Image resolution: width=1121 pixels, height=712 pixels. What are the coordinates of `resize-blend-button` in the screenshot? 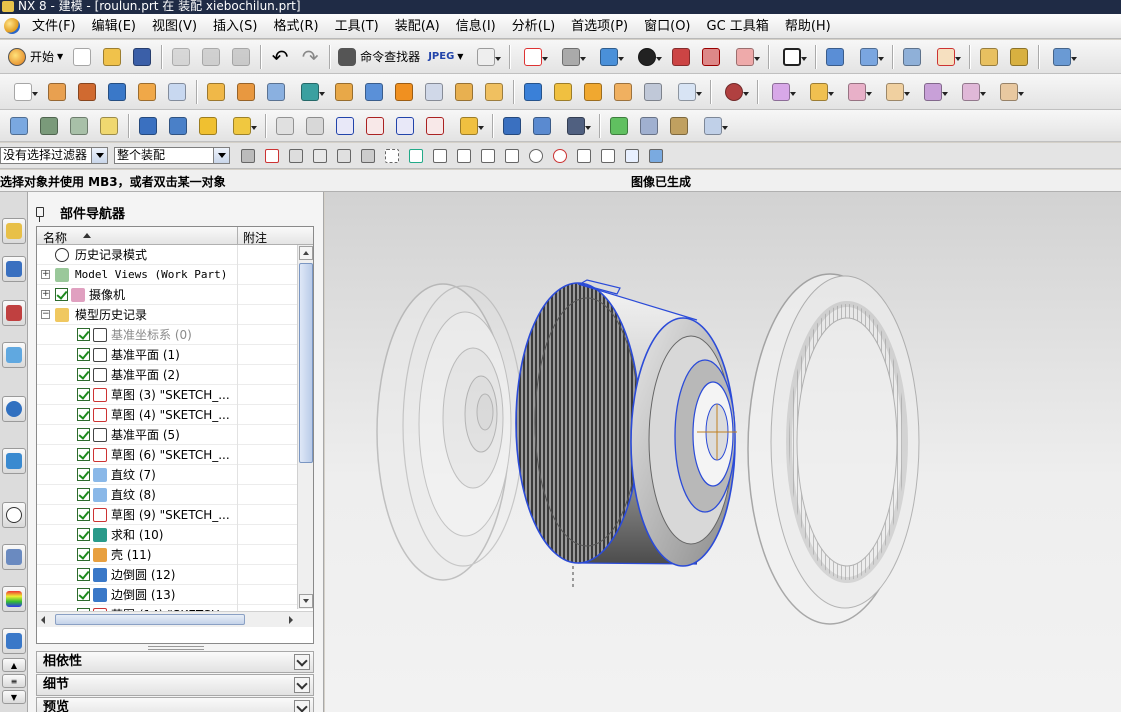 It's located at (933, 92).